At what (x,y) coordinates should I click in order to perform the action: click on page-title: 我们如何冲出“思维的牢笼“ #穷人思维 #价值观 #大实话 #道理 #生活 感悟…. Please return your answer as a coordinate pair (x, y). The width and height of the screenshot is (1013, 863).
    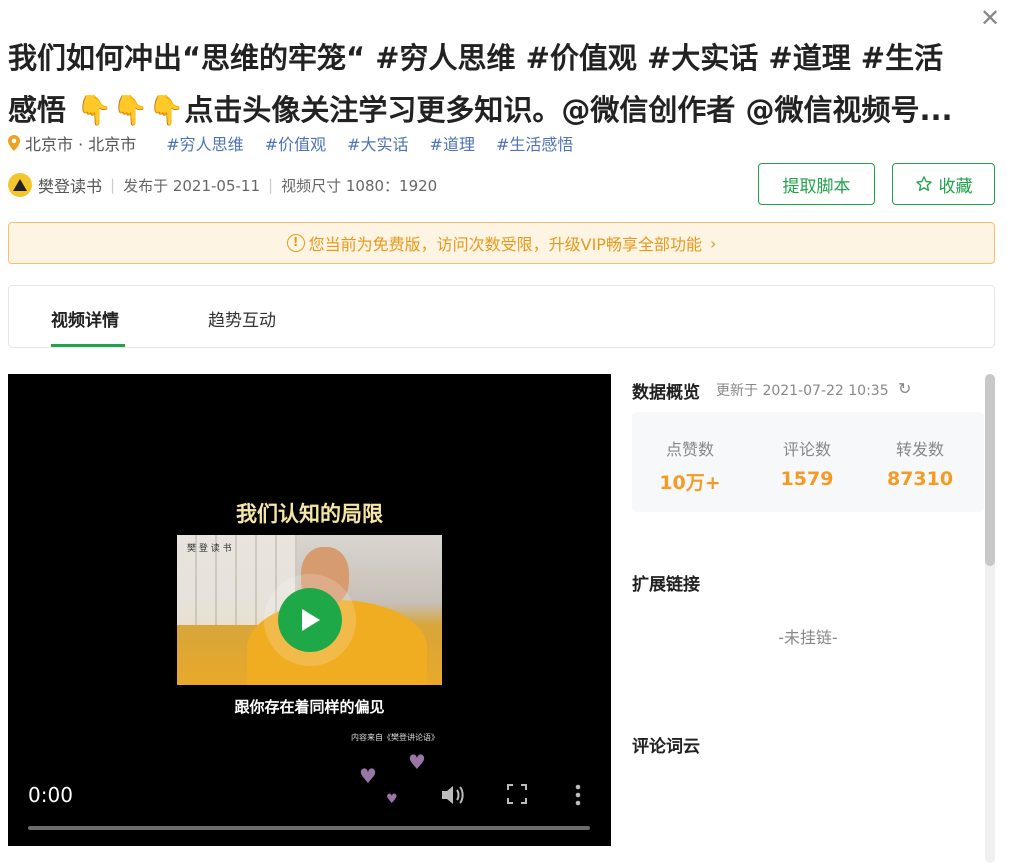
    Looking at the image, I should click on (495, 84).